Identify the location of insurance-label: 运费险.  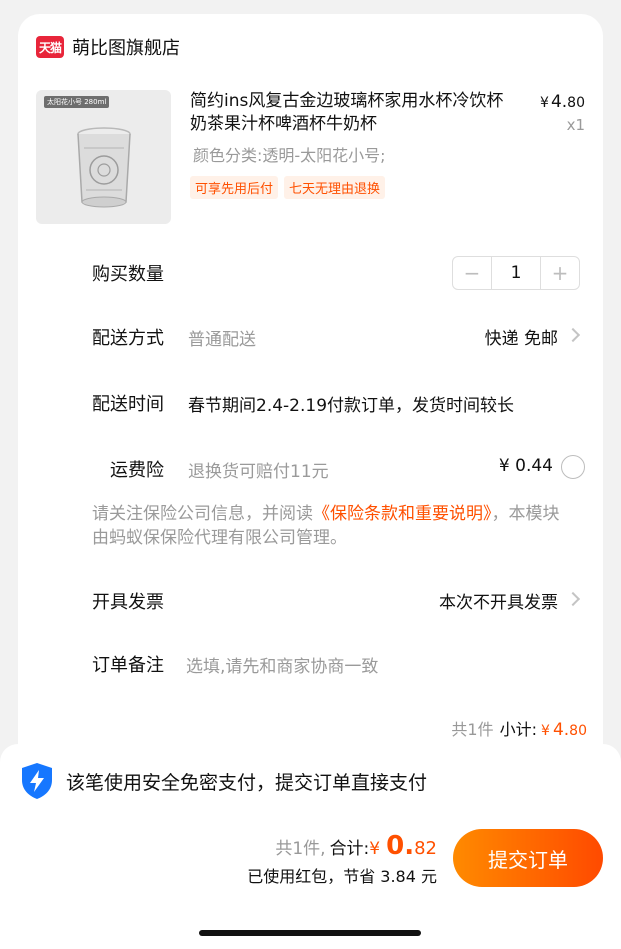
(137, 470).